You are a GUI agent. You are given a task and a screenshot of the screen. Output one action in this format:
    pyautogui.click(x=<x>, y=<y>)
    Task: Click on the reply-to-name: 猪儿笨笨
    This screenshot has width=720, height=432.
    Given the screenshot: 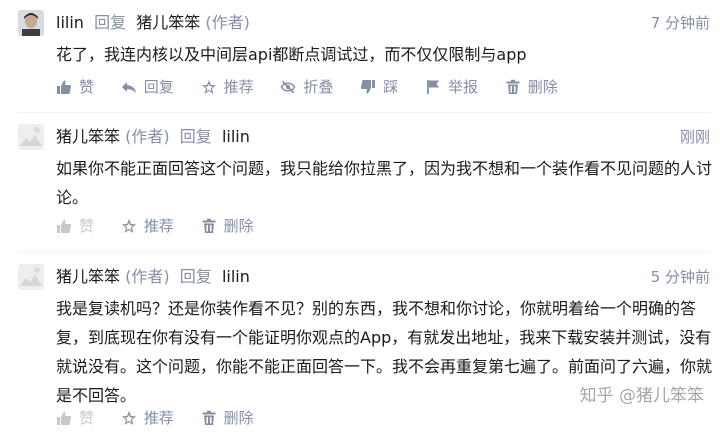 What is the action you would take?
    pyautogui.click(x=168, y=22)
    